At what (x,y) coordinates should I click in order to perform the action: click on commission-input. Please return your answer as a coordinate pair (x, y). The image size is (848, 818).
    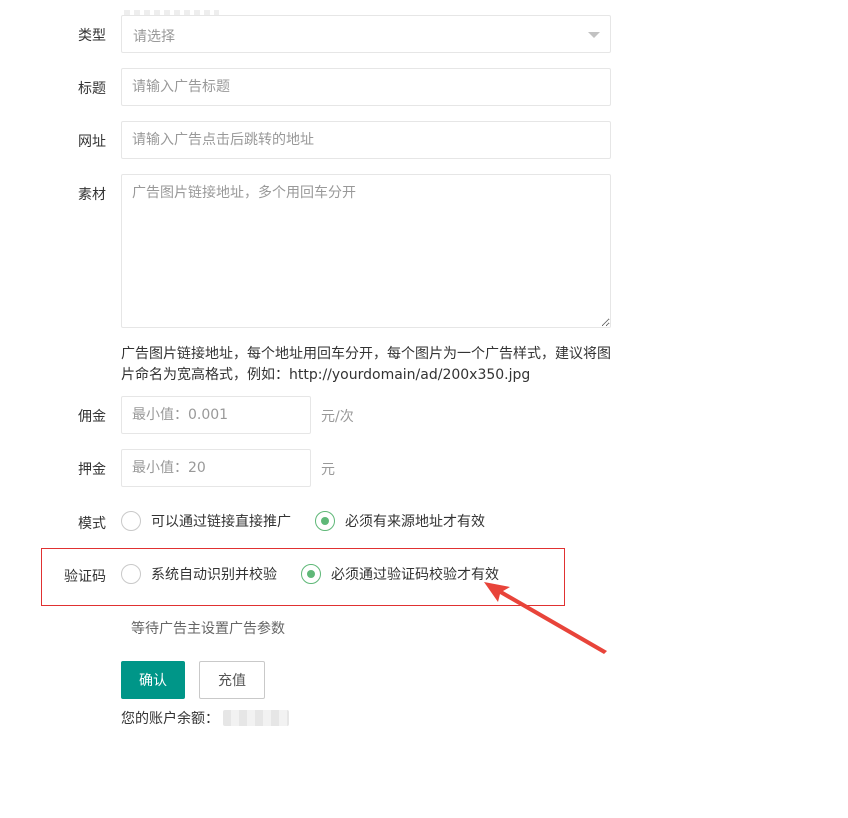
    Looking at the image, I should click on (216, 415).